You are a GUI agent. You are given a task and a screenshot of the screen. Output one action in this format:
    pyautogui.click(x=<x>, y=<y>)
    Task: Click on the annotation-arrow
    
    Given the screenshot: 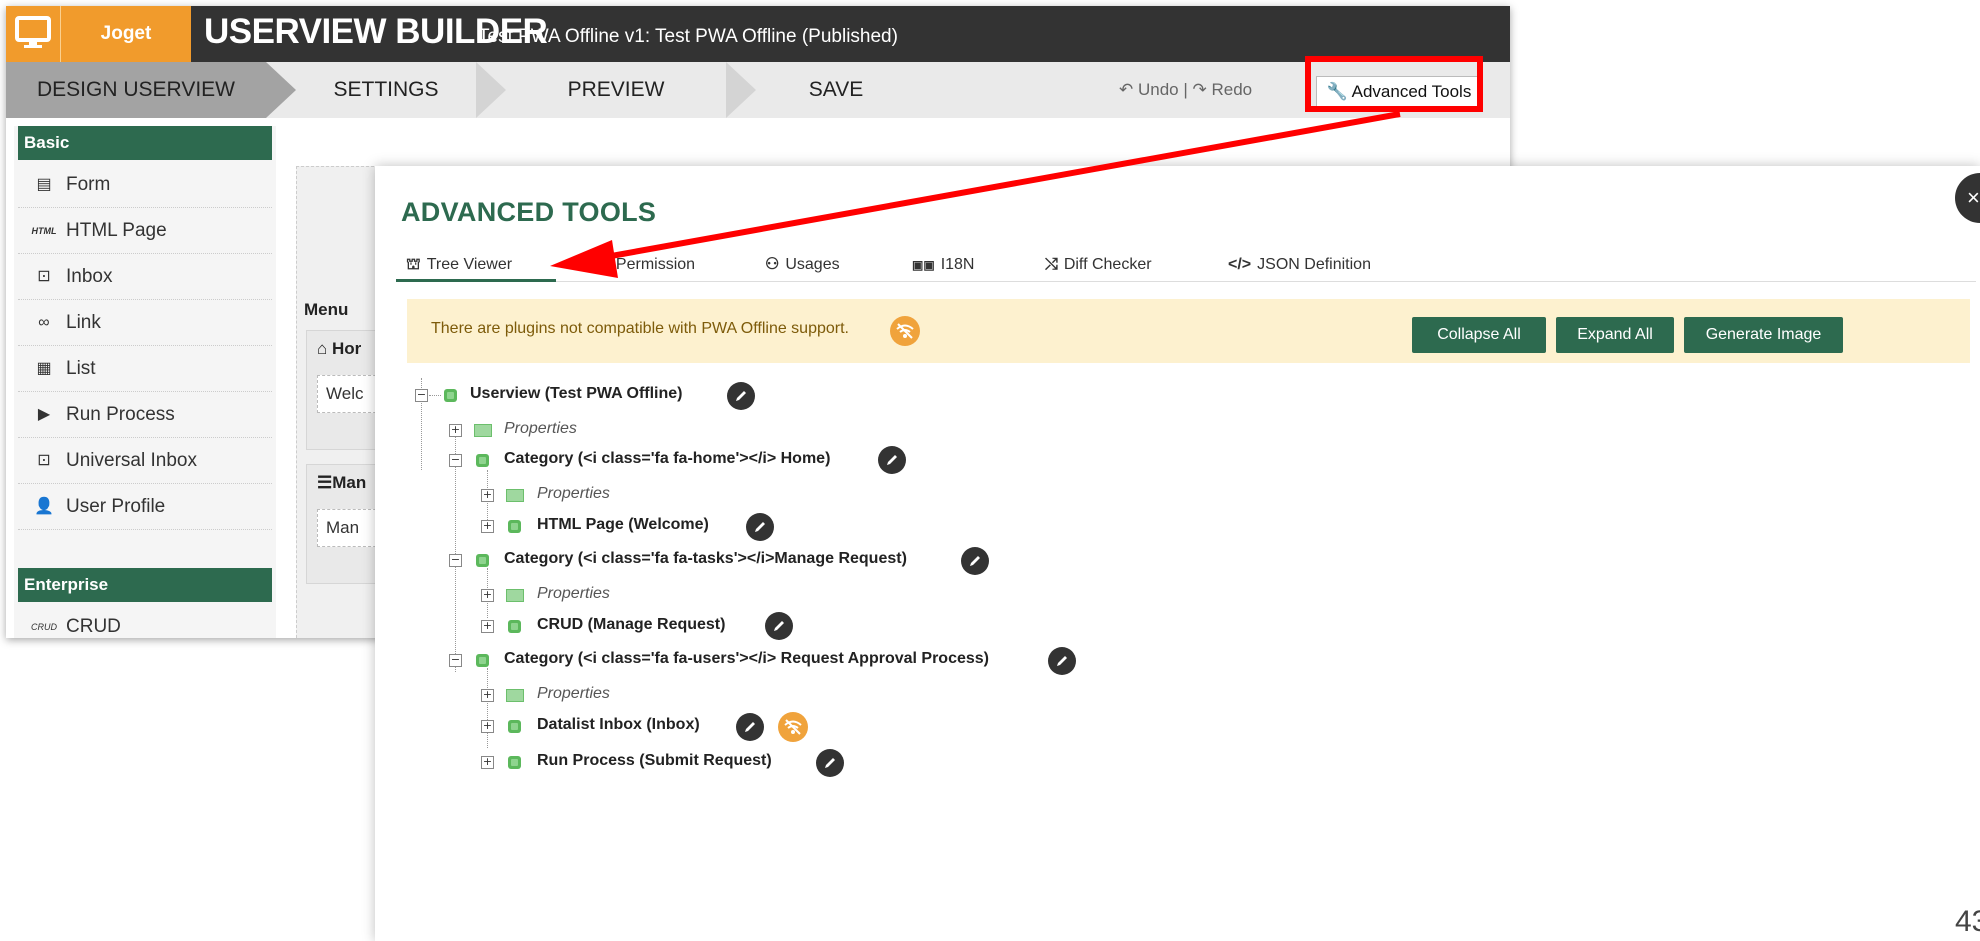 What is the action you would take?
    pyautogui.click(x=975, y=194)
    